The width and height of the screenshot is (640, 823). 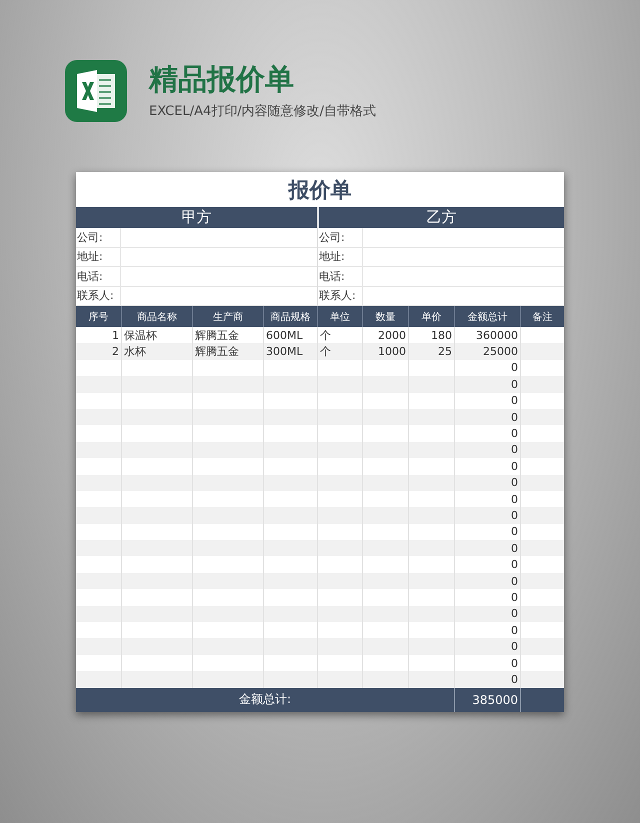 What do you see at coordinates (196, 217) in the screenshot?
I see `party-header: 甲方` at bounding box center [196, 217].